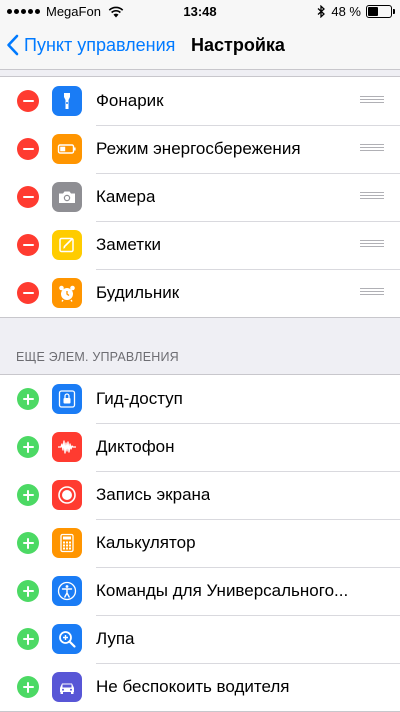 Image resolution: width=400 pixels, height=712 pixels. Describe the element at coordinates (67, 399) in the screenshot. I see `lock-icon` at that location.